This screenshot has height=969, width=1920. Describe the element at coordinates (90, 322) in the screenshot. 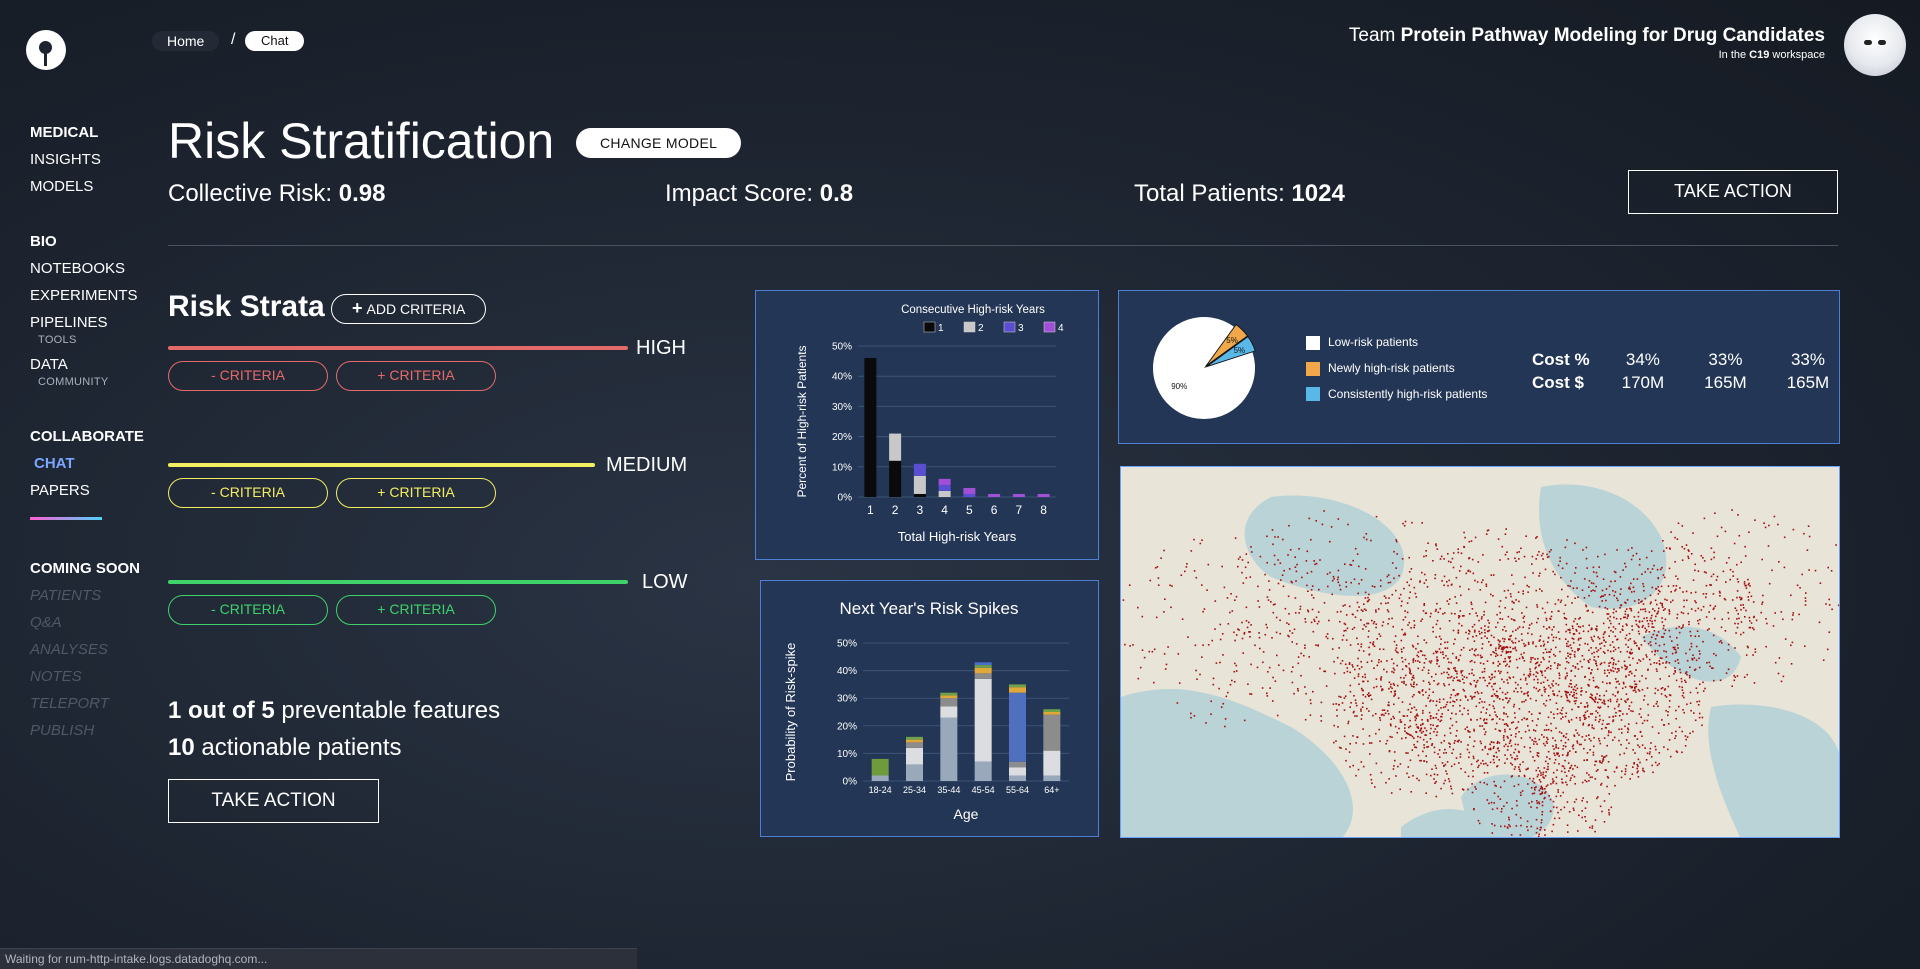

I see `sidebar-item-pipelines: PIPELINES` at that location.